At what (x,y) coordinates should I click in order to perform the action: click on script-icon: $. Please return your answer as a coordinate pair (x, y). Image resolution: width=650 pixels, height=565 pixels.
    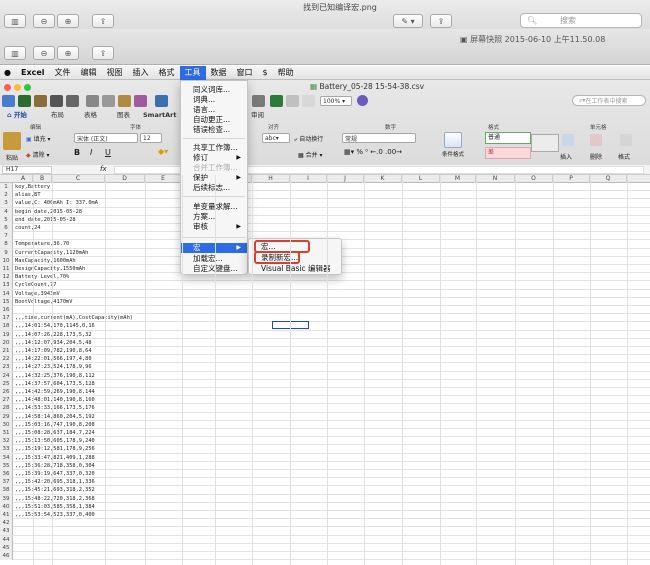
    Looking at the image, I should click on (265, 73).